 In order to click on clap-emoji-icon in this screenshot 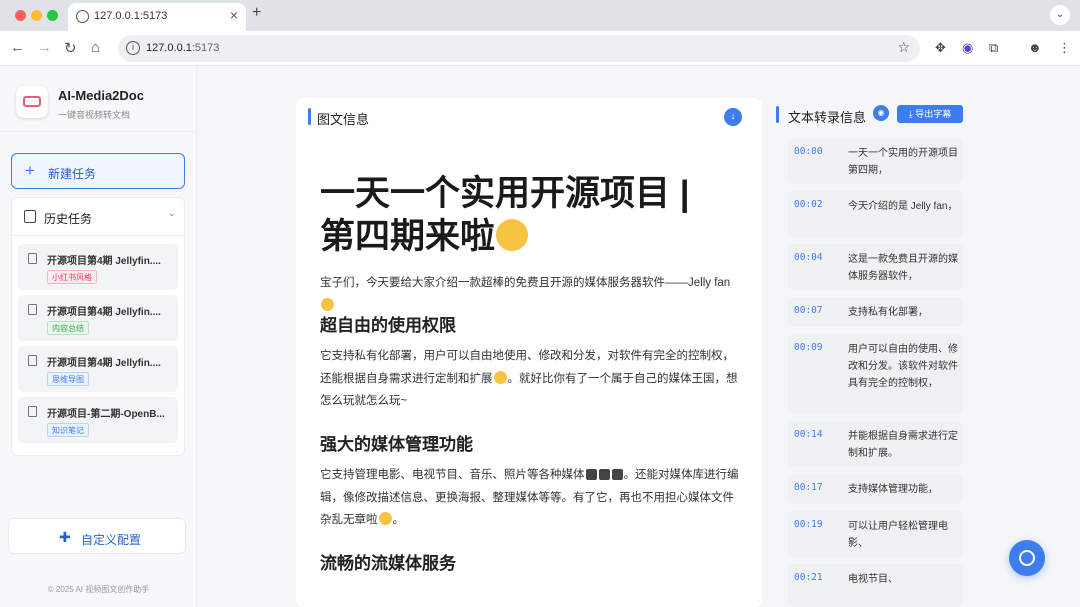, I will do `click(327, 304)`.